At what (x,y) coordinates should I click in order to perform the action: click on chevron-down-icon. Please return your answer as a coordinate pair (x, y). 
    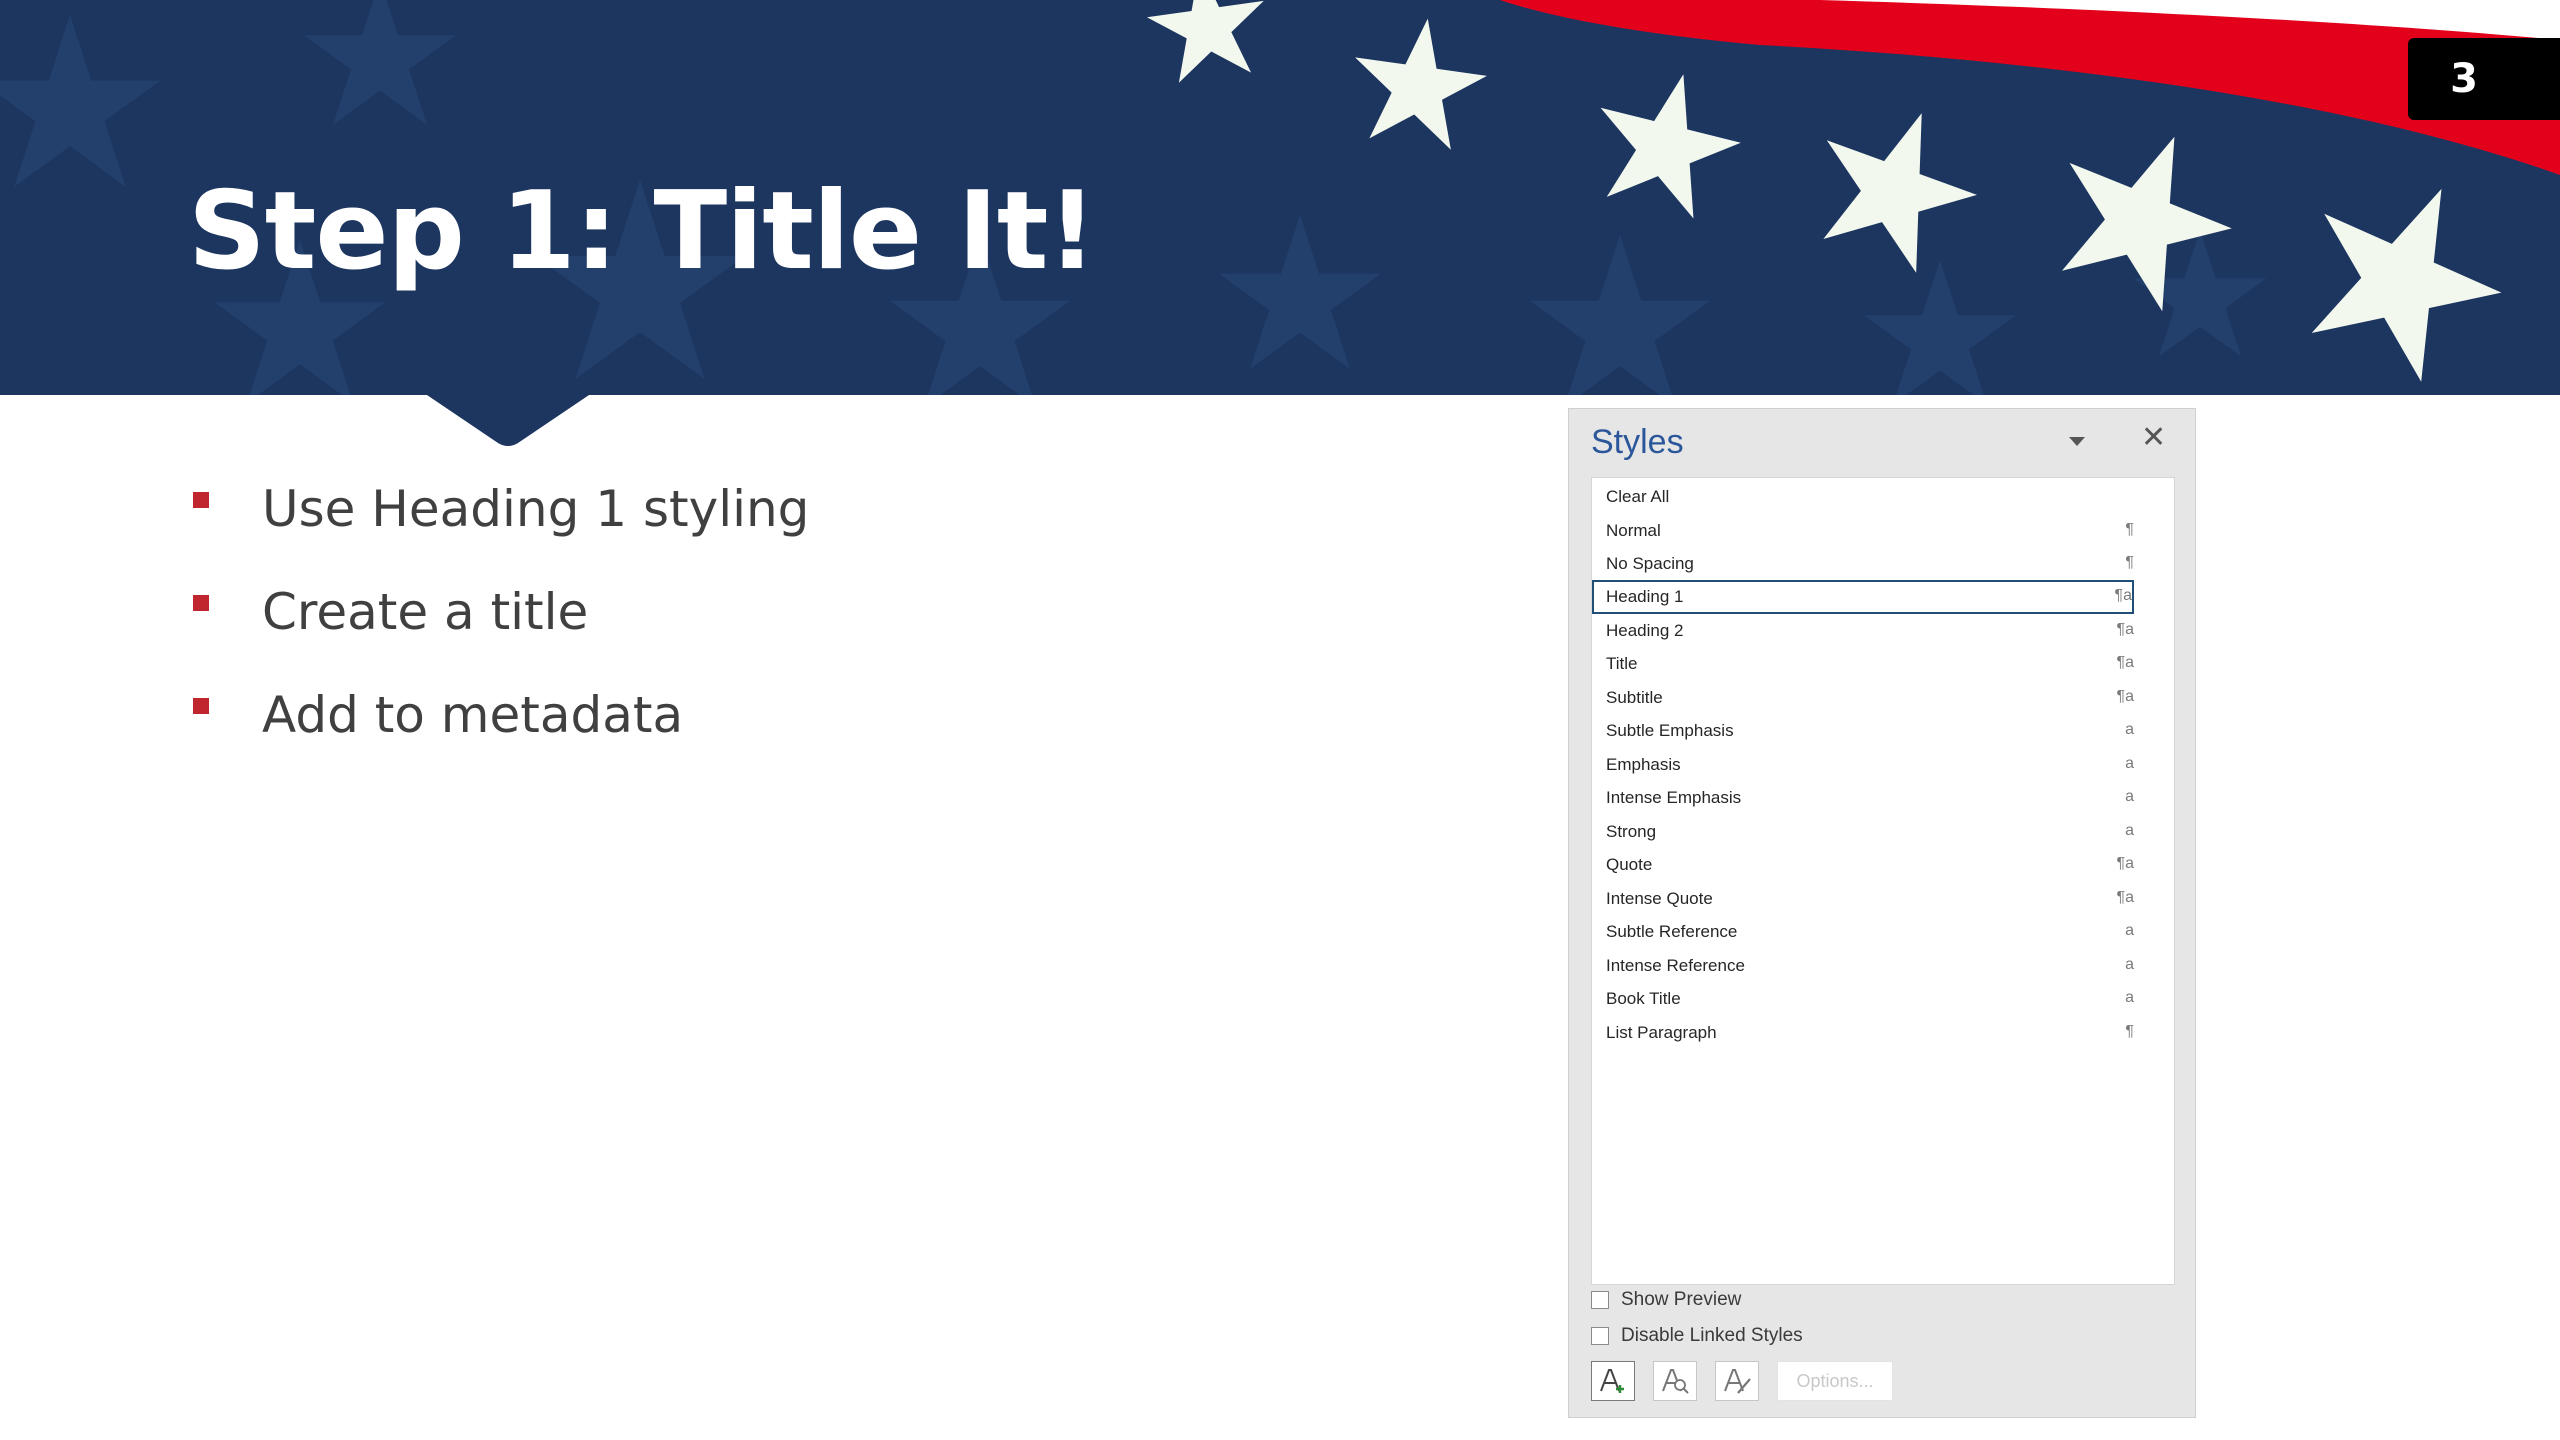
    Looking at the image, I should click on (2077, 441).